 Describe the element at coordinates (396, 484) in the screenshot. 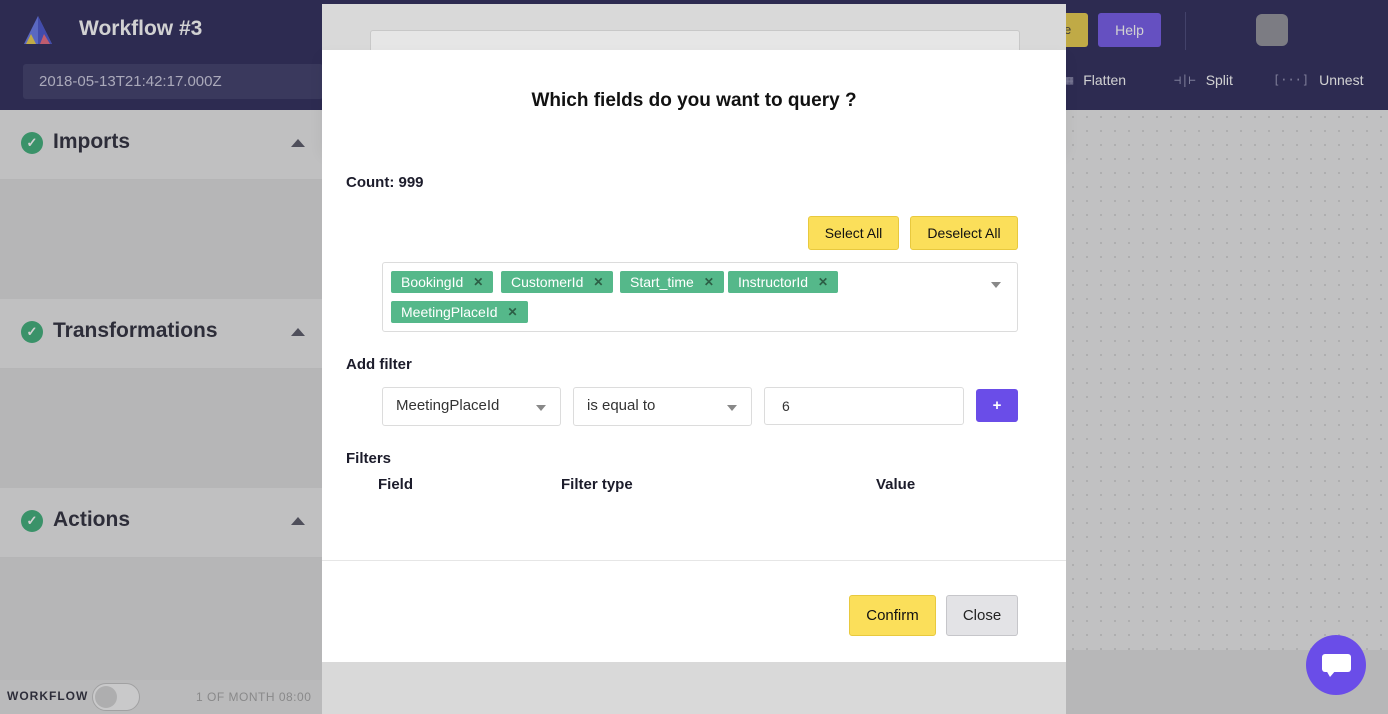

I see `filters-column-field: Field` at that location.